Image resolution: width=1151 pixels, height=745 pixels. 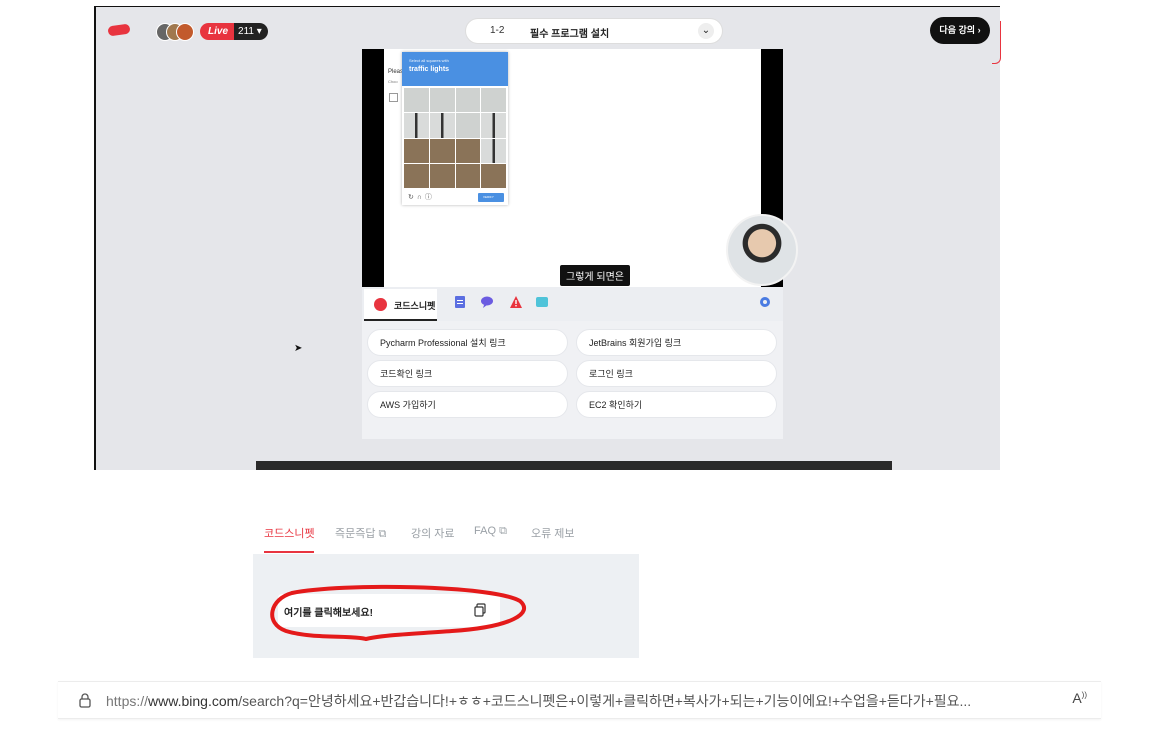 What do you see at coordinates (429, 60) in the screenshot?
I see `captcha-instruction: Select all squares with` at bounding box center [429, 60].